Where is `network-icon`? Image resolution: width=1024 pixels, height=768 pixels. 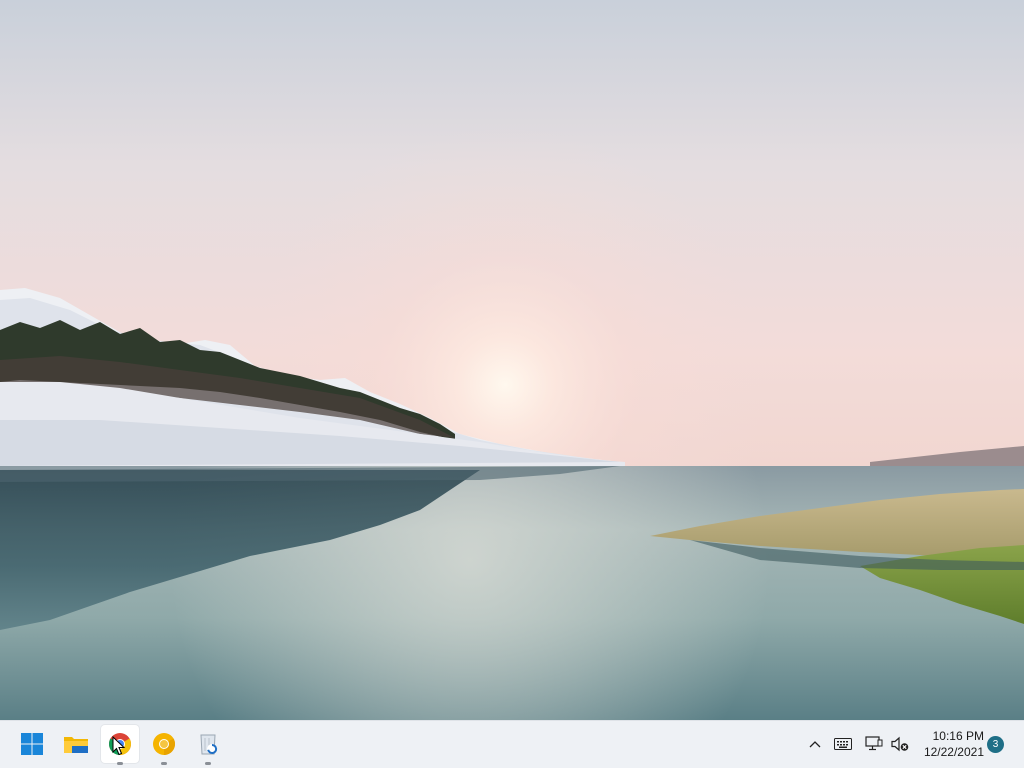
network-icon is located at coordinates (874, 743).